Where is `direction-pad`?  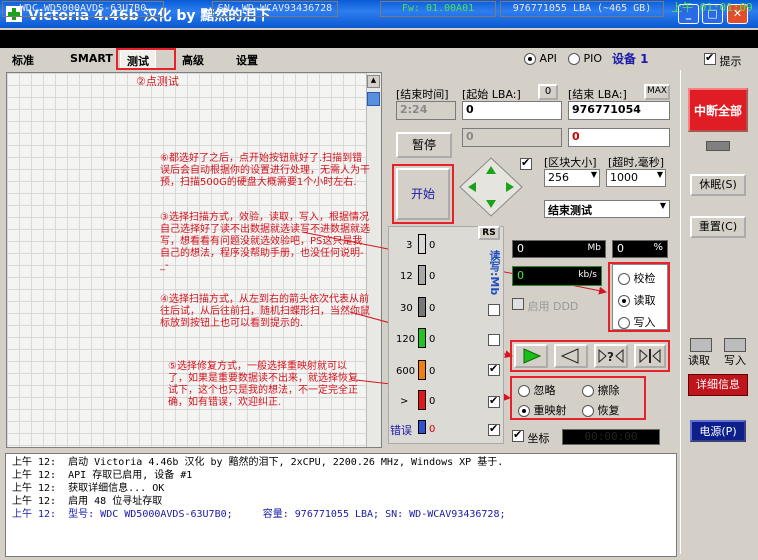
direction-pad is located at coordinates (491, 187).